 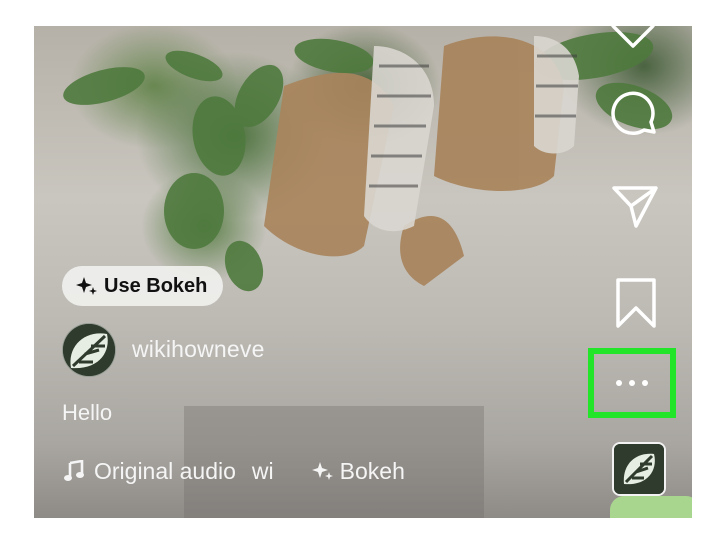 I want to click on effect-label: Bokeh, so click(x=372, y=470).